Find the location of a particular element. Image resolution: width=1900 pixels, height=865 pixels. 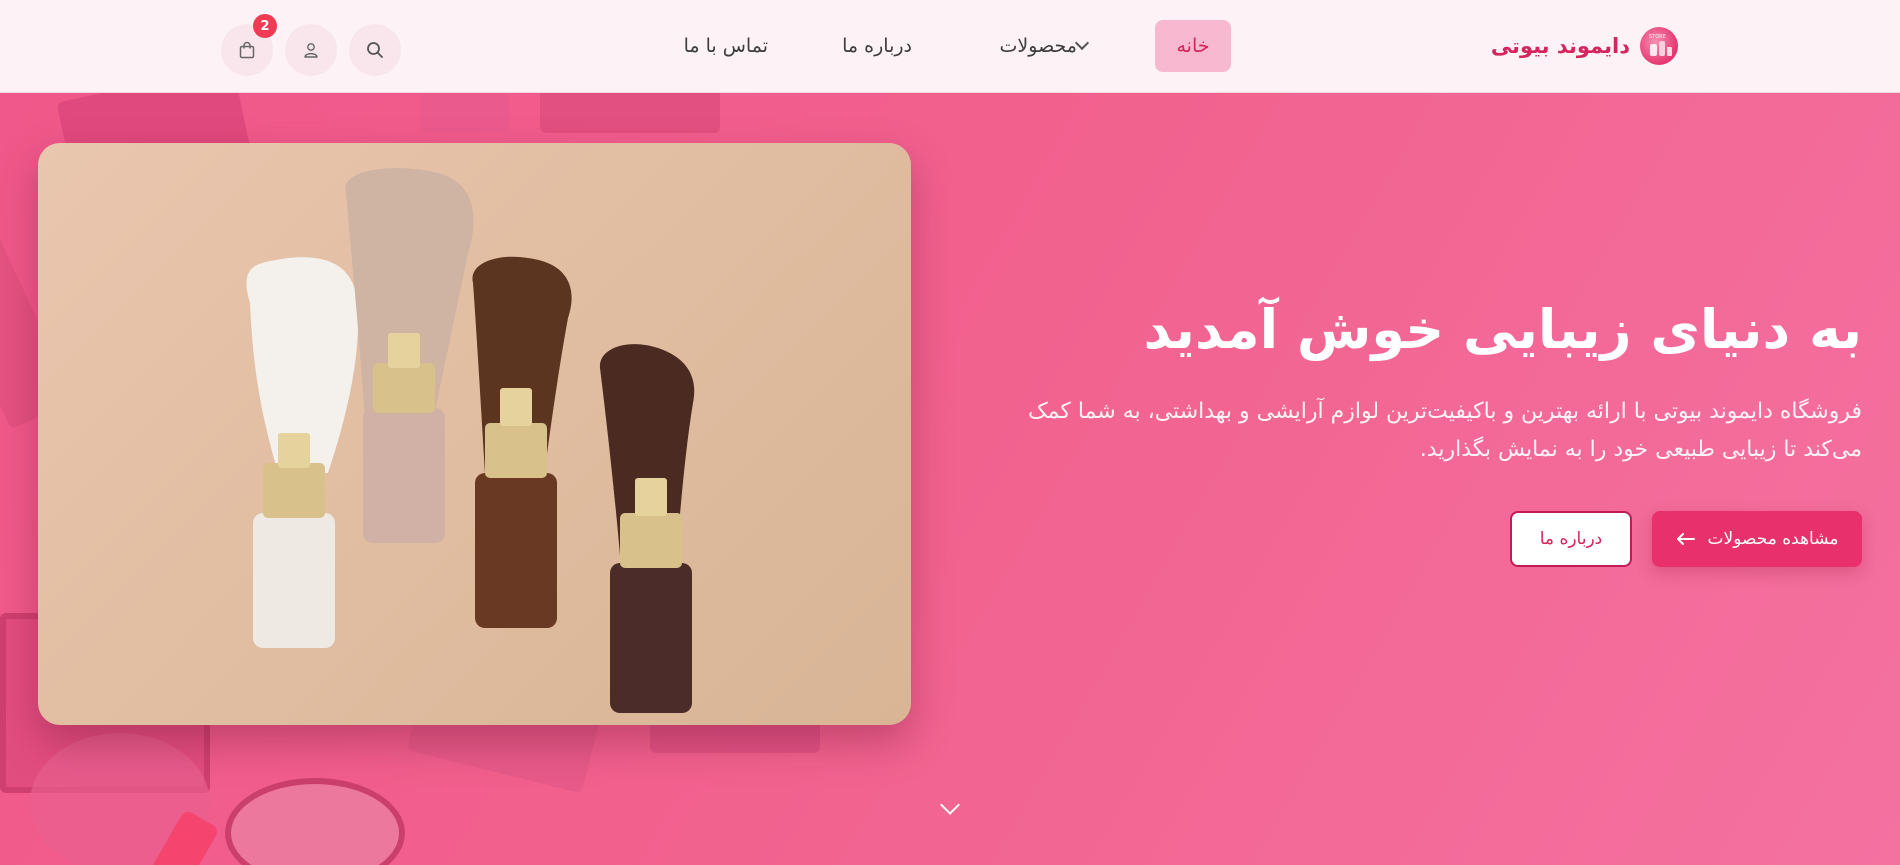

about-us-button: درباره ما is located at coordinates (1571, 539).